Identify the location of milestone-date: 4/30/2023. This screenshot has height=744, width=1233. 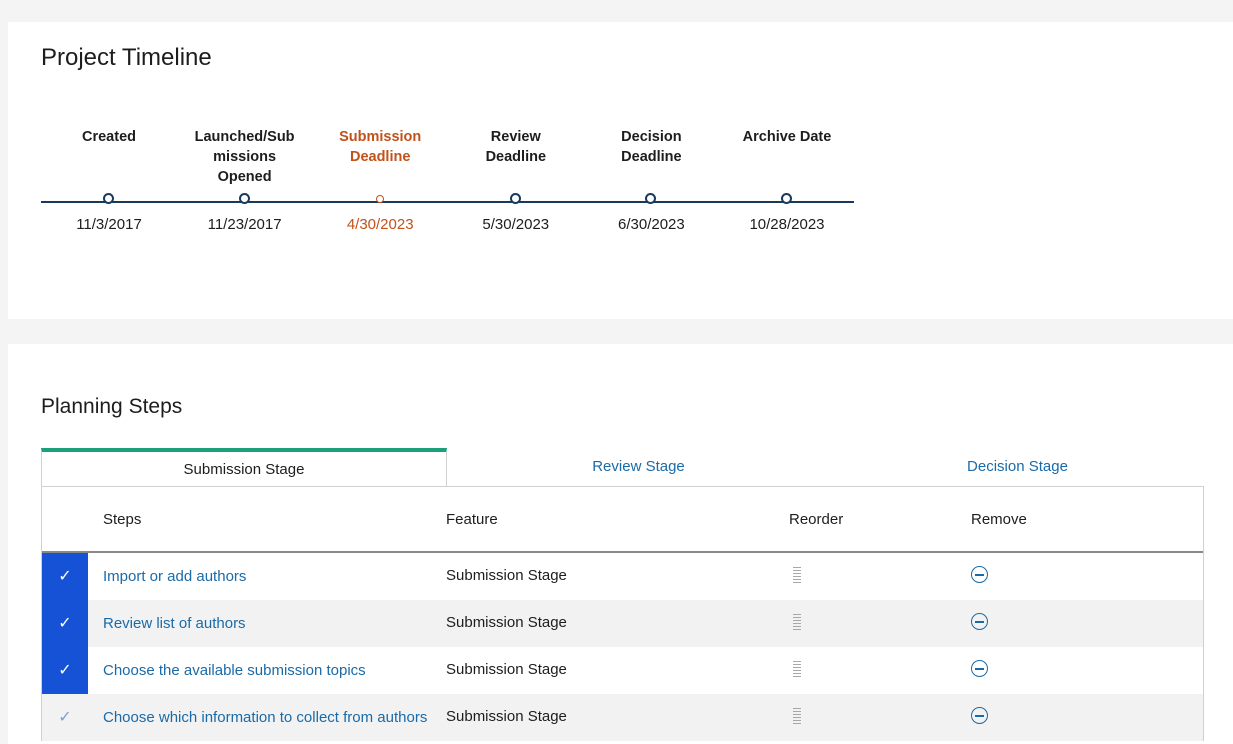
(380, 224).